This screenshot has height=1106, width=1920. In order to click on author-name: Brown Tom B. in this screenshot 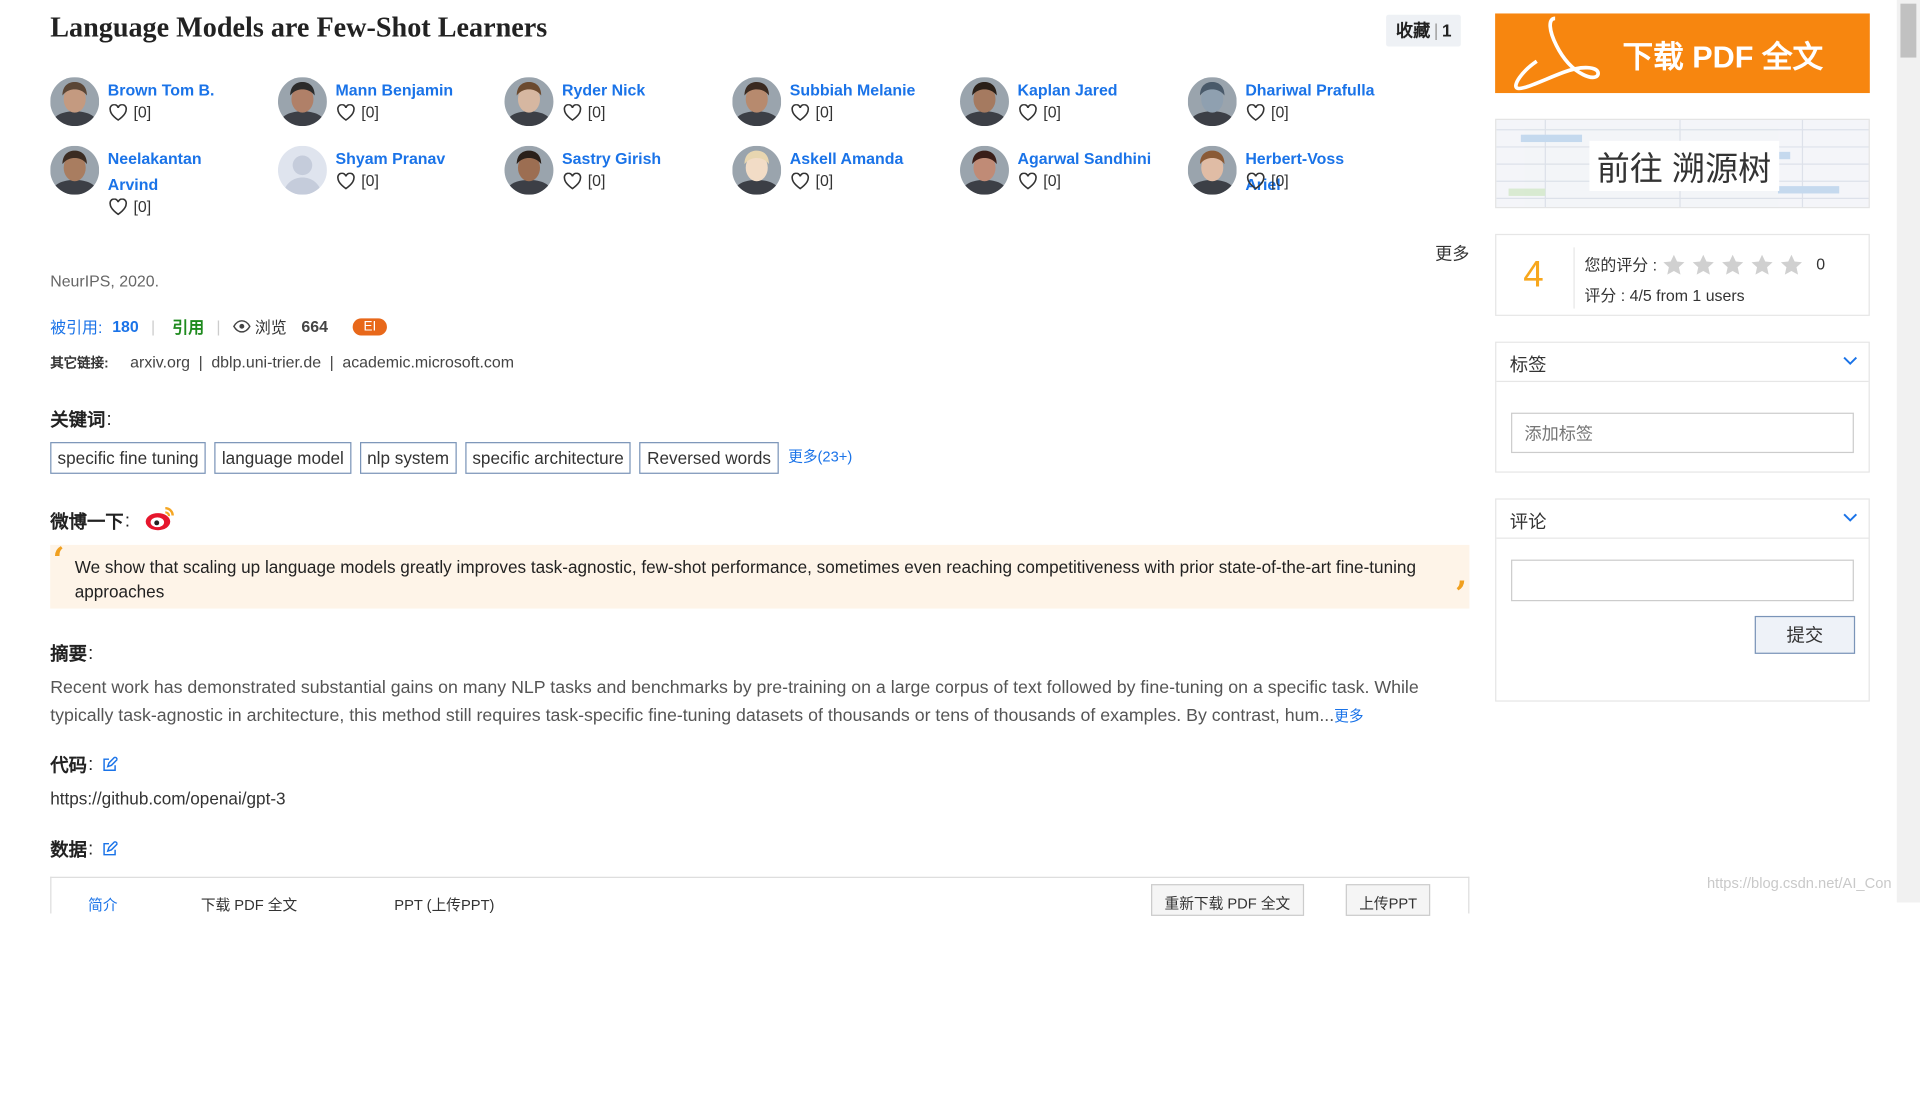, I will do `click(175, 90)`.